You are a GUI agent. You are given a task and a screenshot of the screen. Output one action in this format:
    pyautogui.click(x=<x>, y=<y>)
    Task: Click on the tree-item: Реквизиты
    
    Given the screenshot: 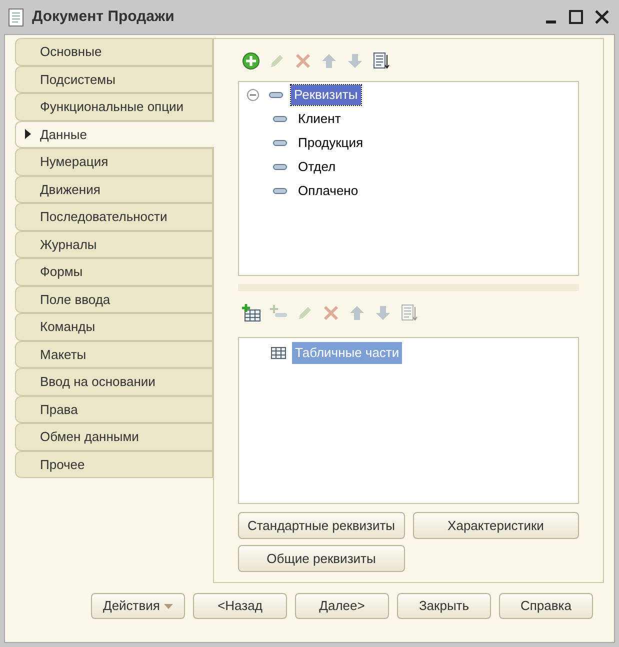 What is the action you would take?
    pyautogui.click(x=326, y=95)
    